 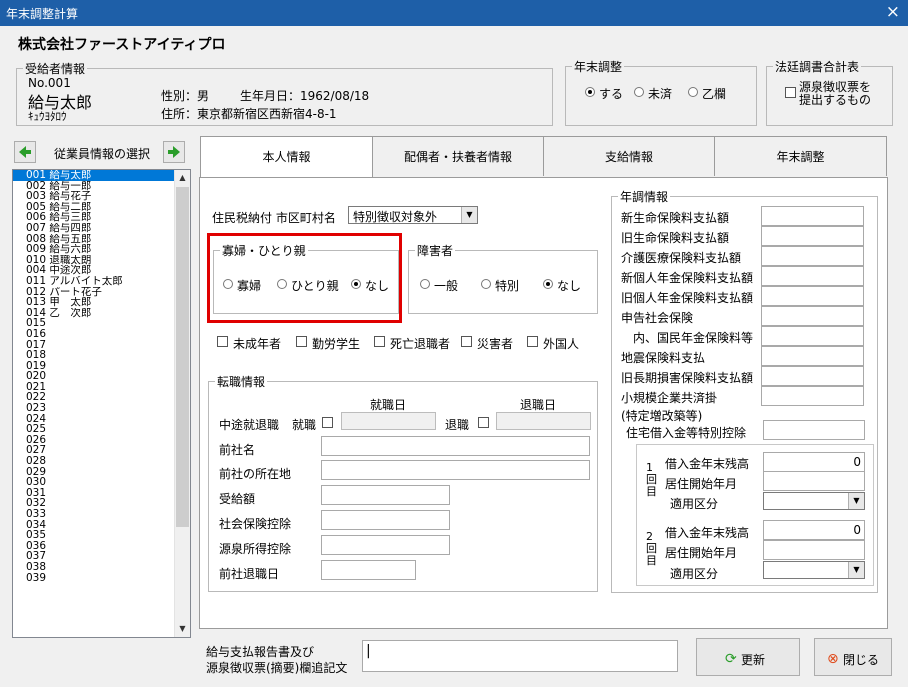 I want to click on list-item: 026, so click(x=94, y=440).